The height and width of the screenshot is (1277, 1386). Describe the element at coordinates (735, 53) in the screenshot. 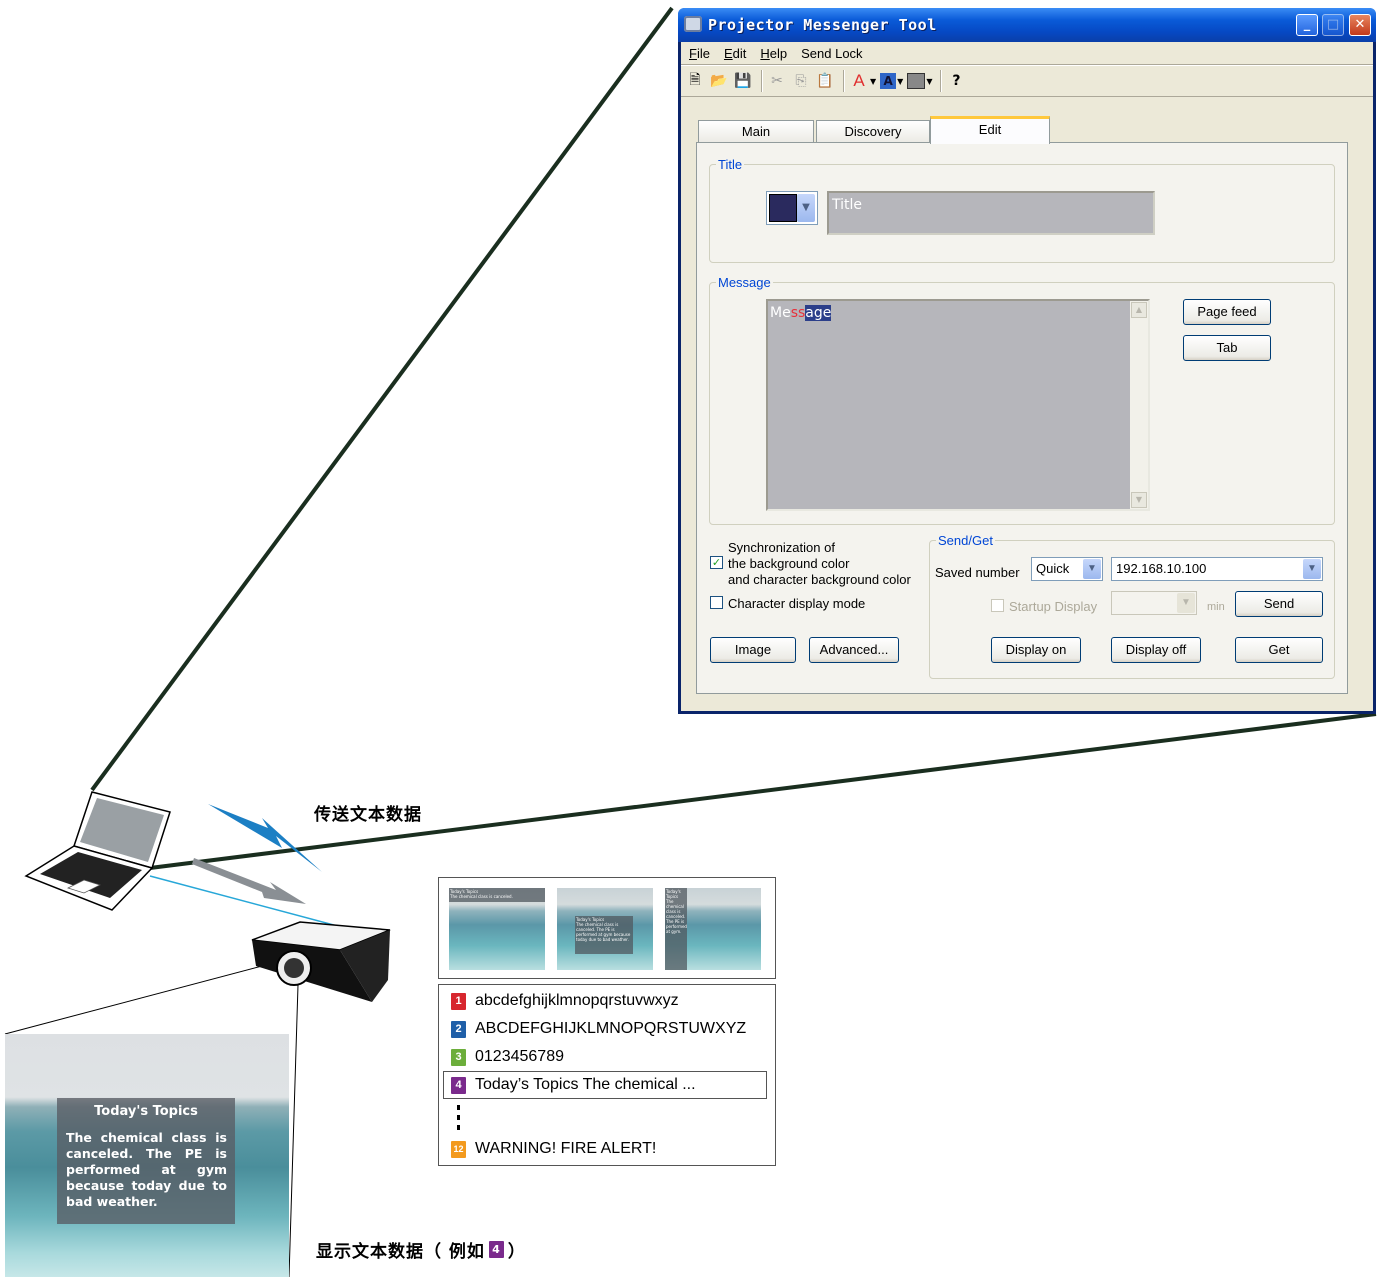

I see `menu-edit: Edit` at that location.